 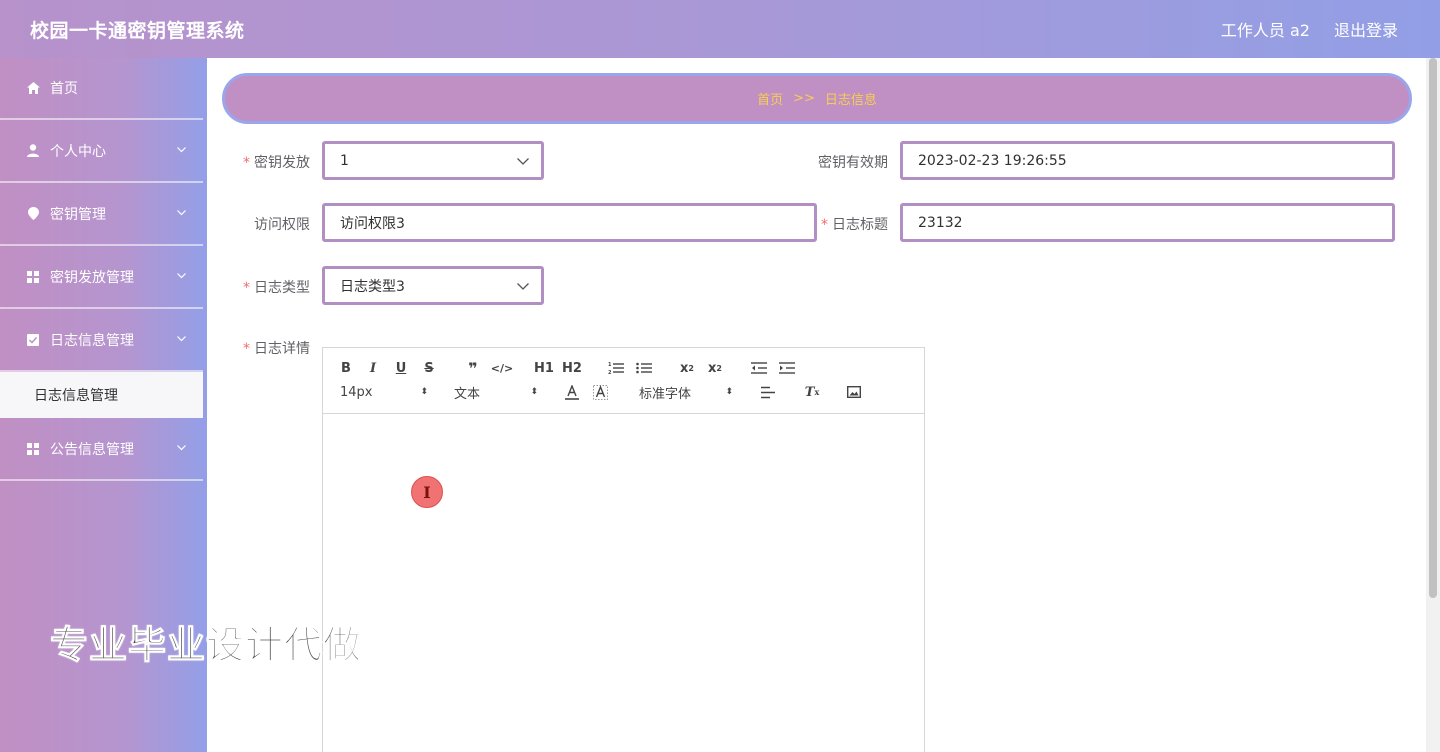 I want to click on watermark-text: 专业毕业设计代做, so click(x=206, y=645).